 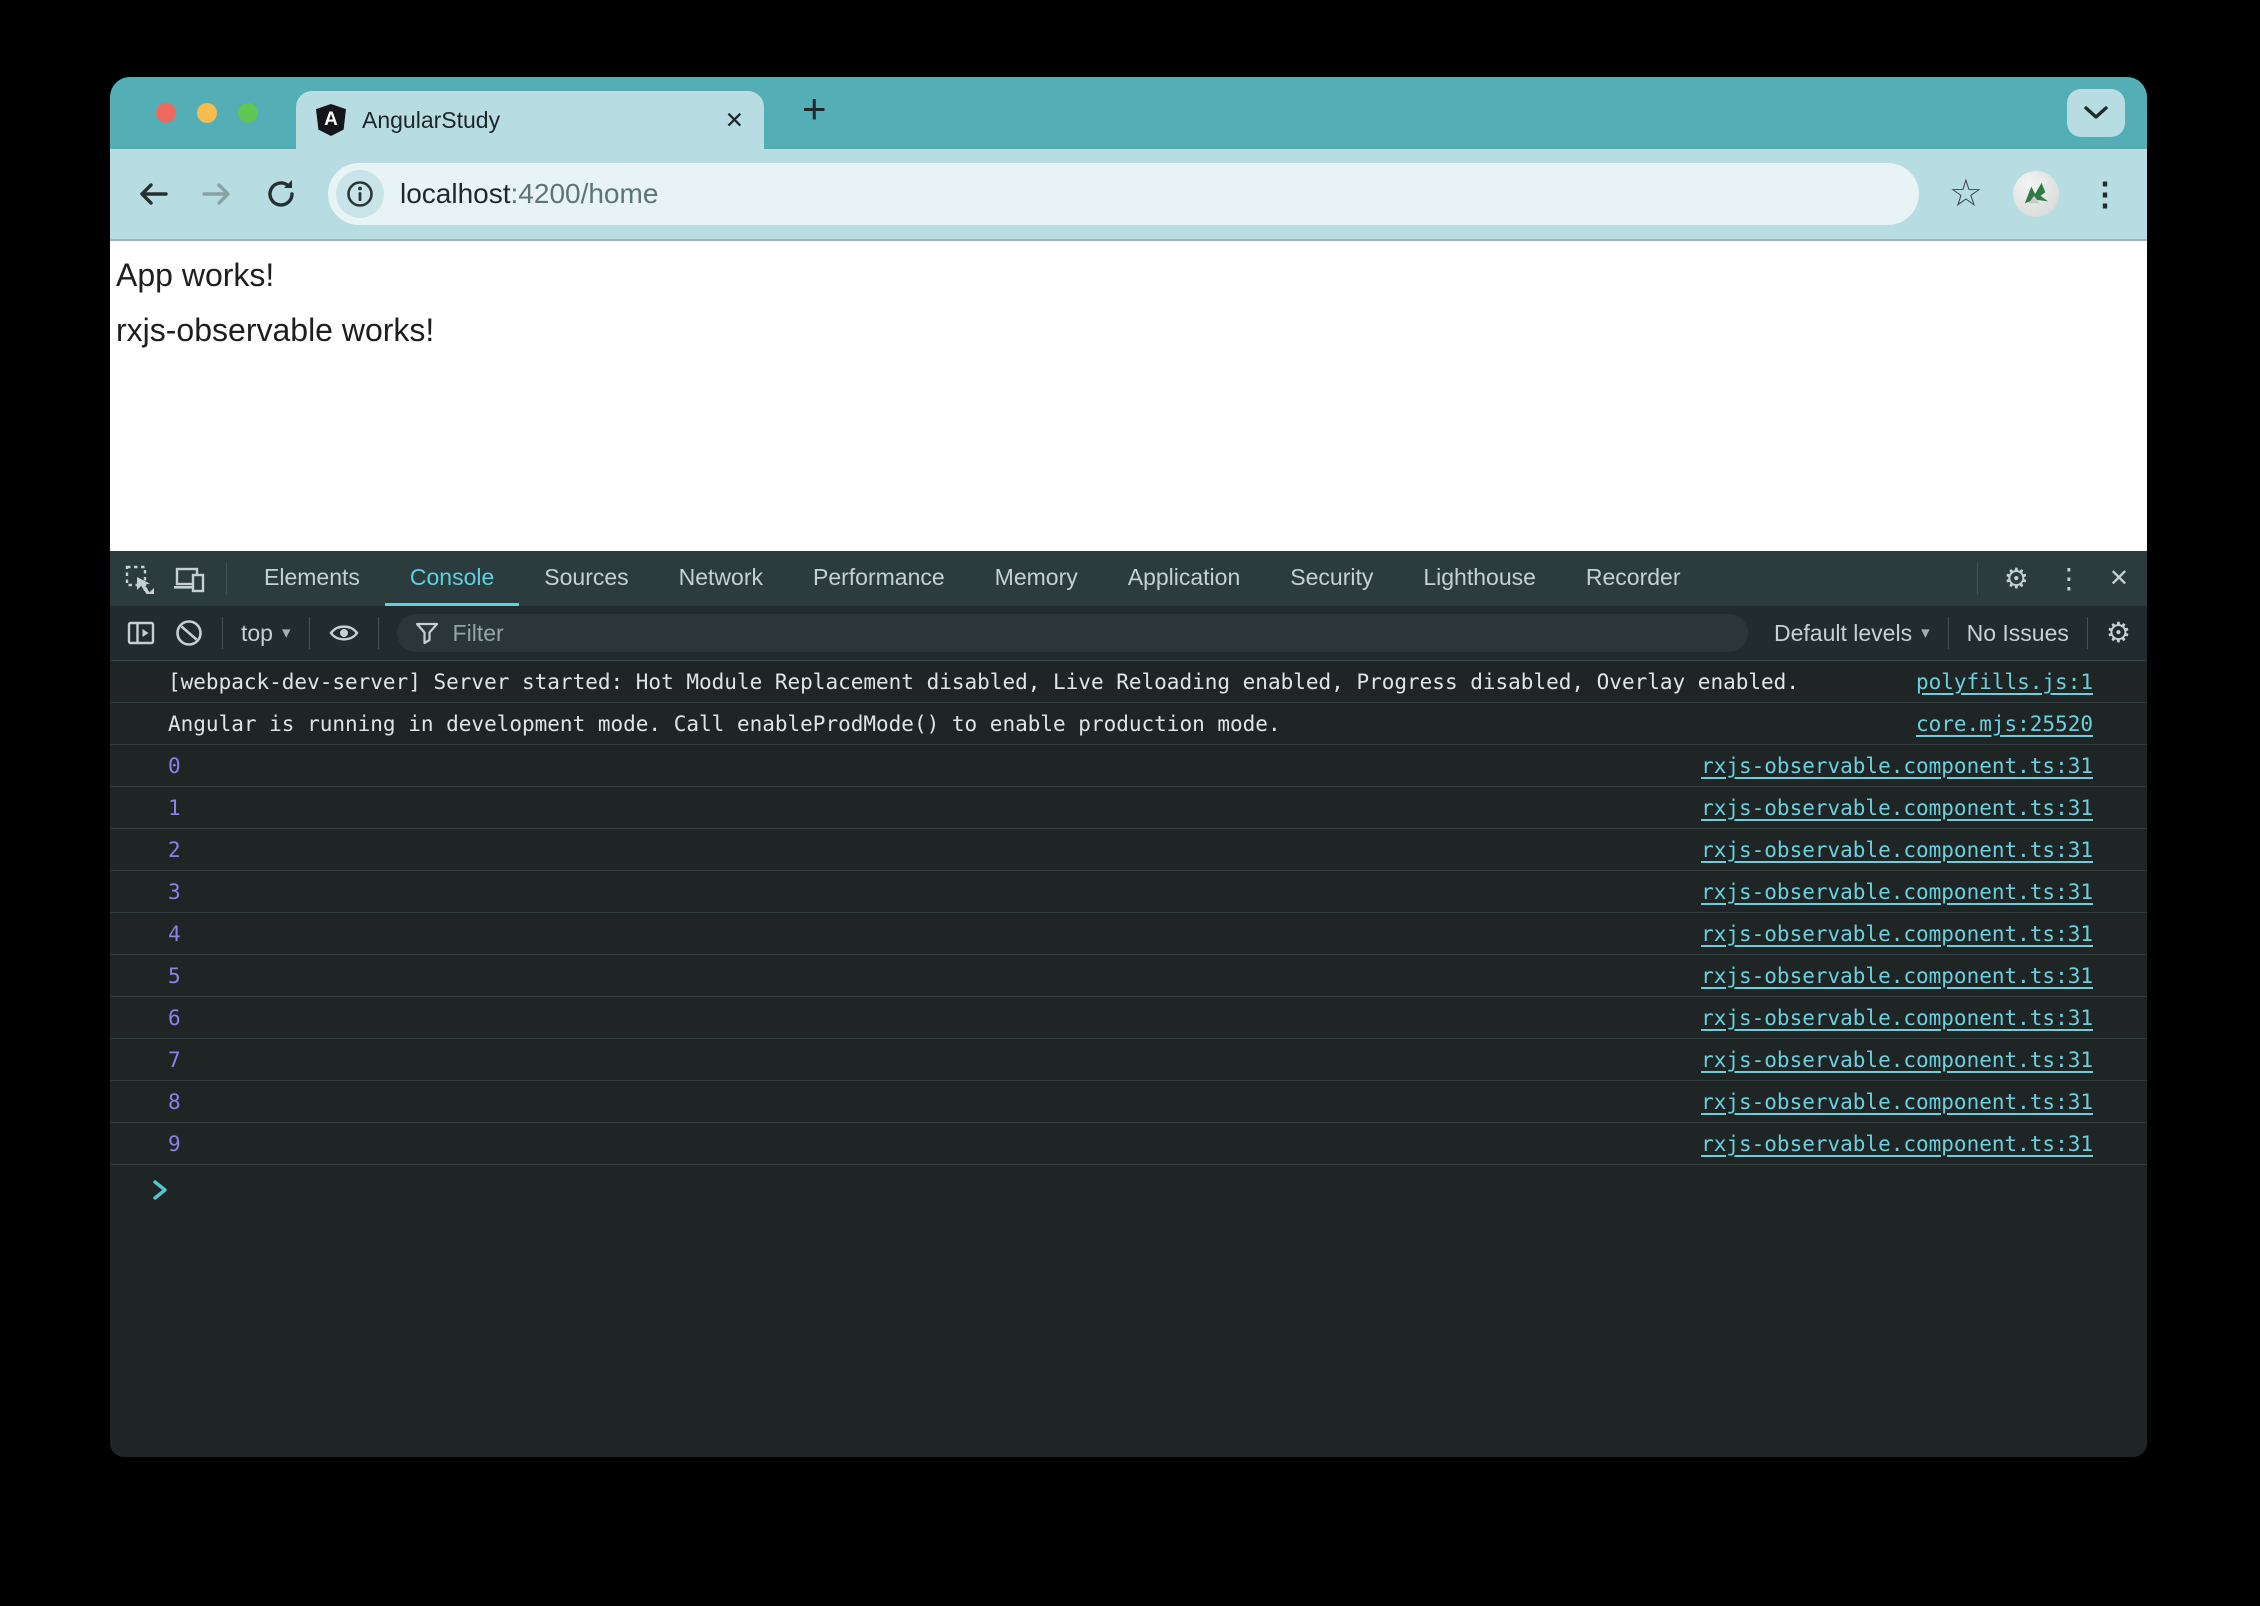 What do you see at coordinates (1633, 578) in the screenshot?
I see `devtools-tab-recorder: Recorder` at bounding box center [1633, 578].